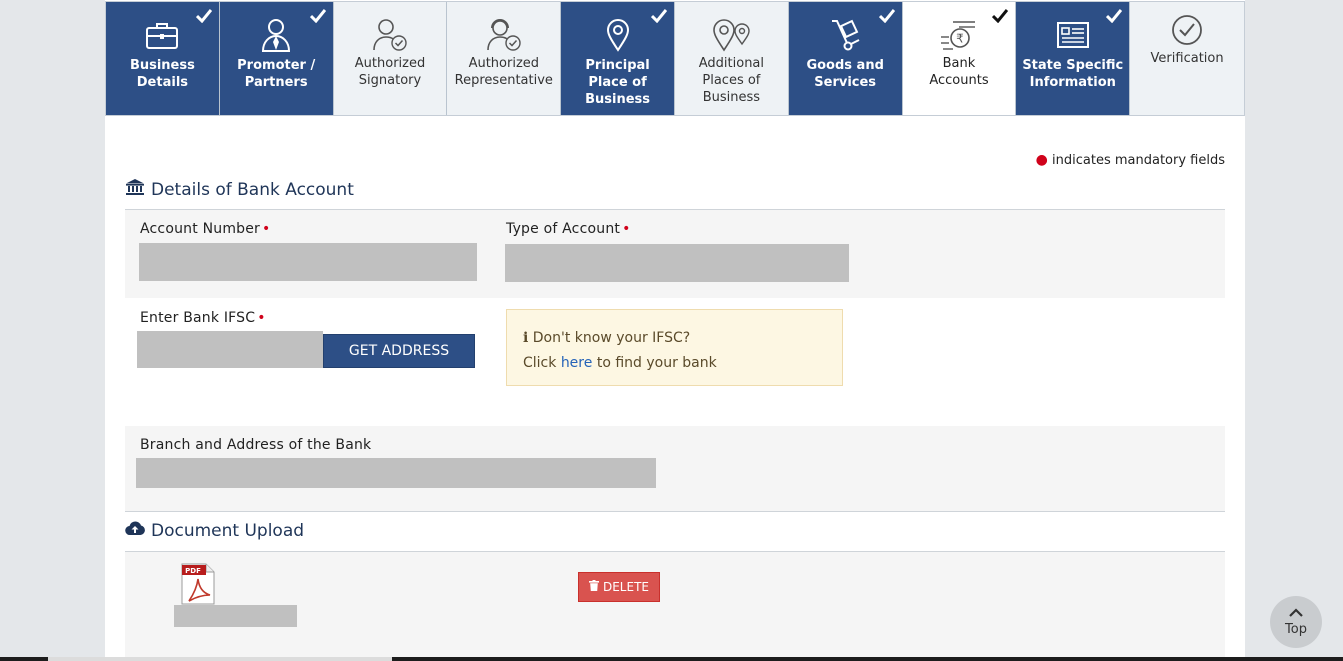 This screenshot has width=1343, height=661. I want to click on tab-label: Verification, so click(1187, 58).